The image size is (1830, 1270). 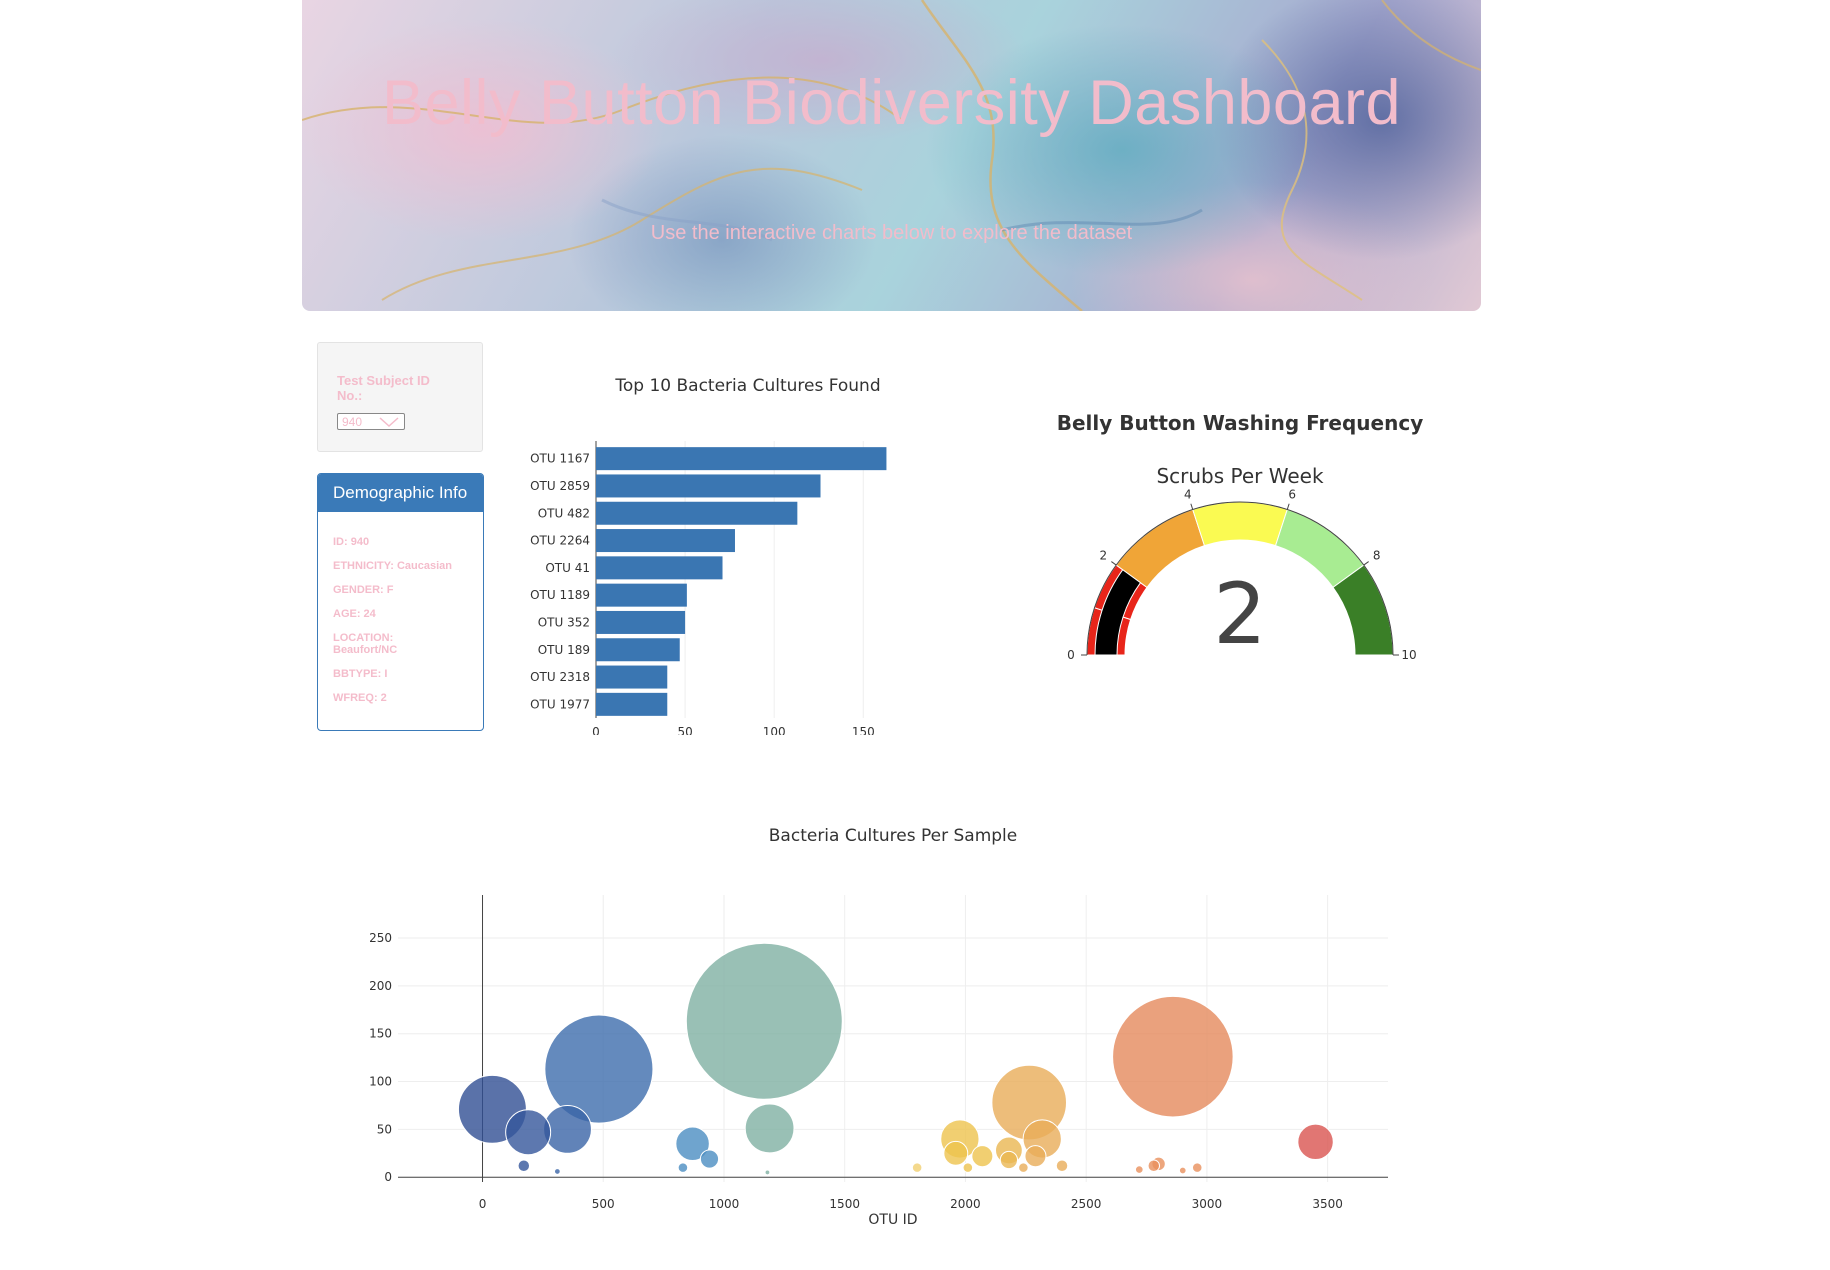 What do you see at coordinates (1239, 614) in the screenshot?
I see `gauge-value: 2` at bounding box center [1239, 614].